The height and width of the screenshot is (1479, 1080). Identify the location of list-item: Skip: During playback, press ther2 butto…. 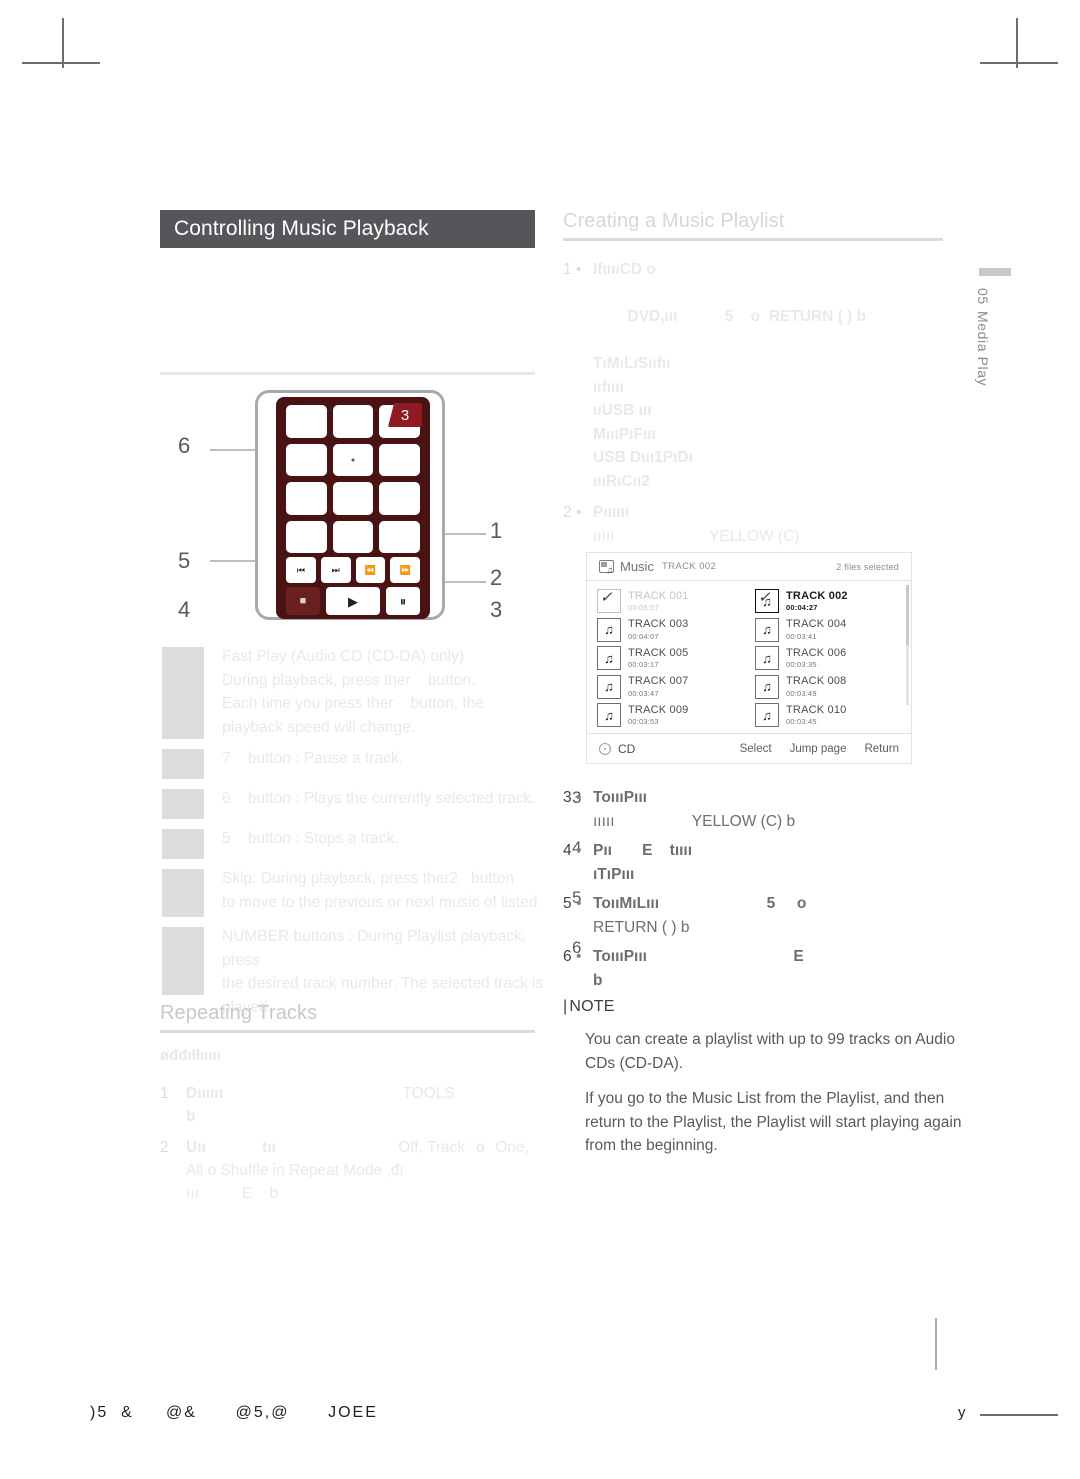
(360, 893).